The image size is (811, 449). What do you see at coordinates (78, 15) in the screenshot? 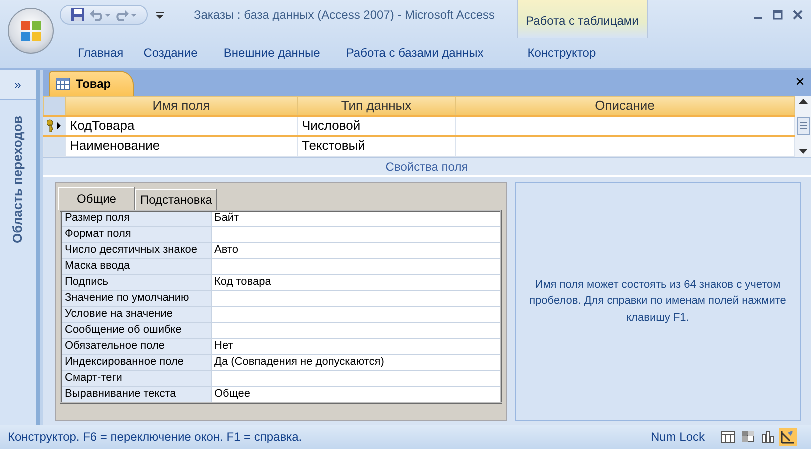
I see `save-icon` at bounding box center [78, 15].